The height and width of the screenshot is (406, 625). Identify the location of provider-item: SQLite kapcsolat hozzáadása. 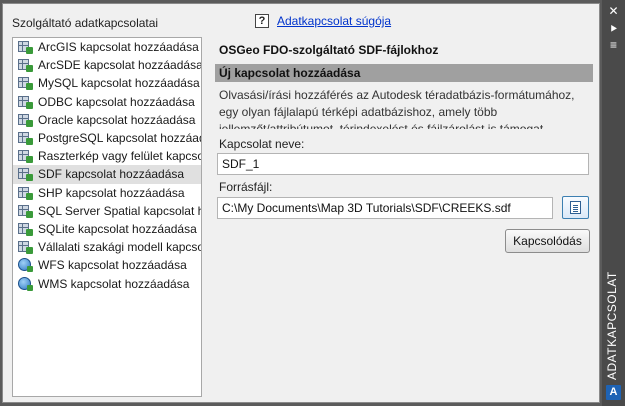
(107, 229).